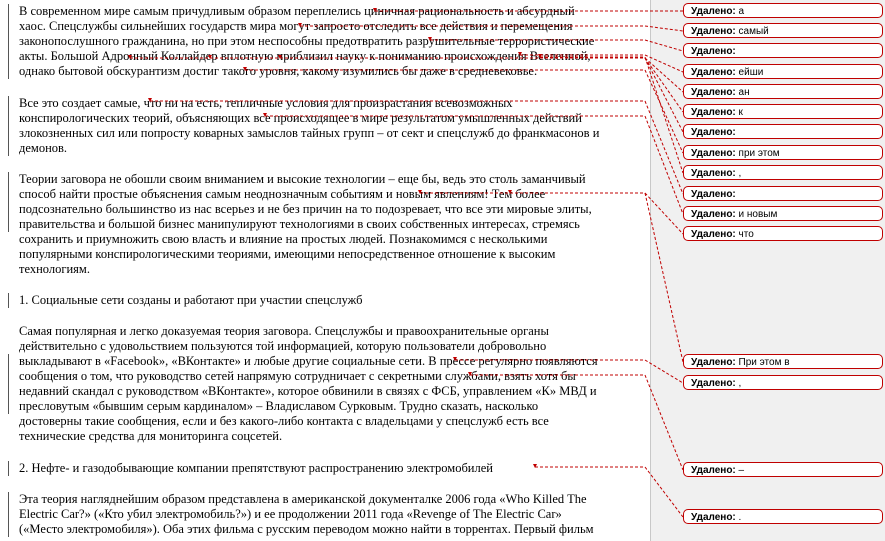 The height and width of the screenshot is (541, 885). Describe the element at coordinates (751, 72) in the screenshot. I see `balloon-deleted-text: ейши` at that location.